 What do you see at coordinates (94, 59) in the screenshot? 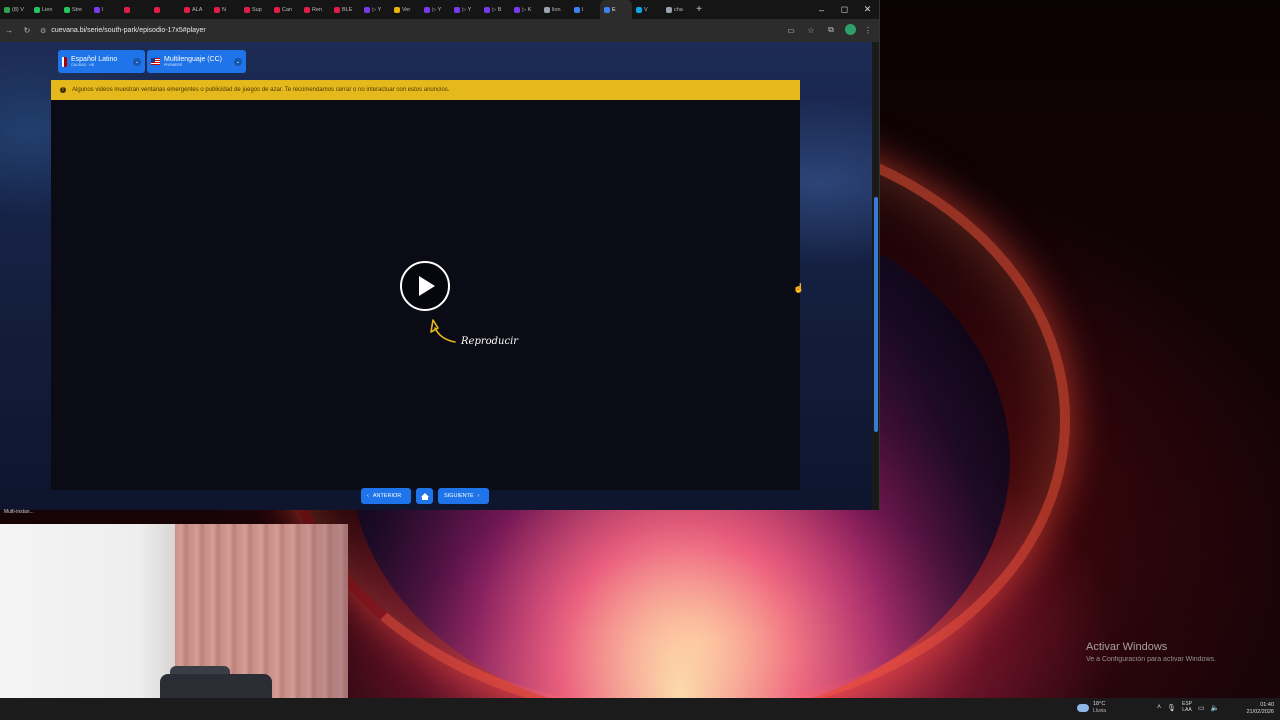
I see `audio-language-label: Español Latino` at bounding box center [94, 59].